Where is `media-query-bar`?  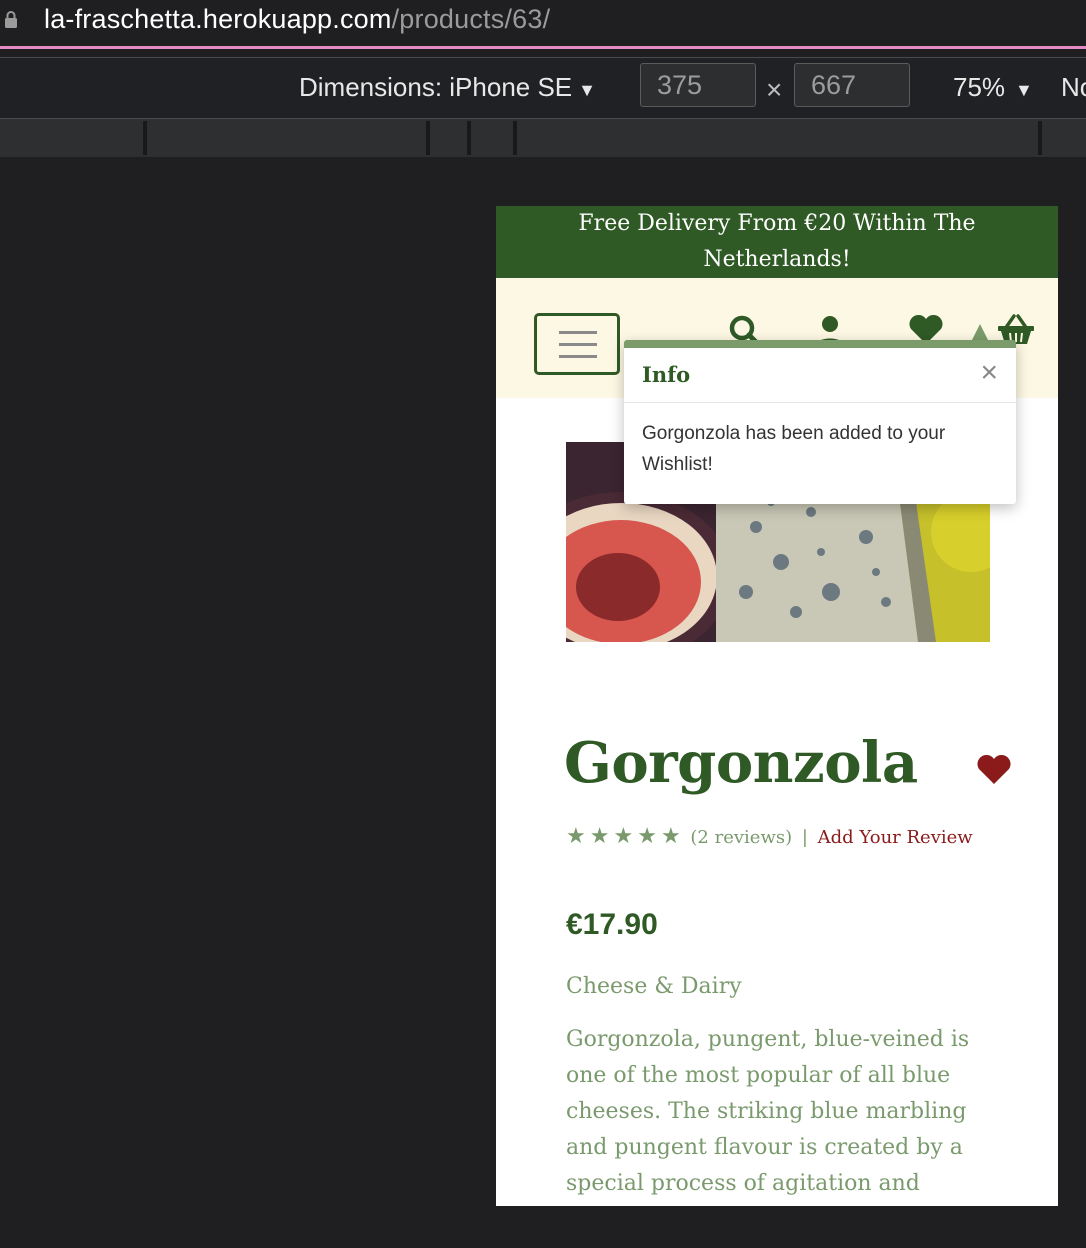
media-query-bar is located at coordinates (543, 138).